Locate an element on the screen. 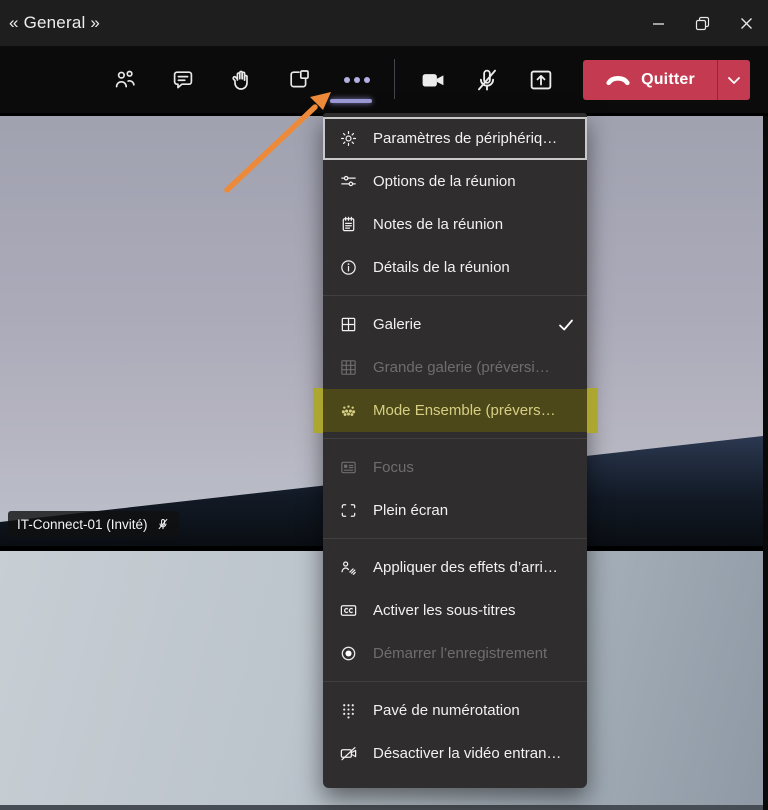 The height and width of the screenshot is (810, 768). highlight-annotation-right is located at coordinates (592, 410).